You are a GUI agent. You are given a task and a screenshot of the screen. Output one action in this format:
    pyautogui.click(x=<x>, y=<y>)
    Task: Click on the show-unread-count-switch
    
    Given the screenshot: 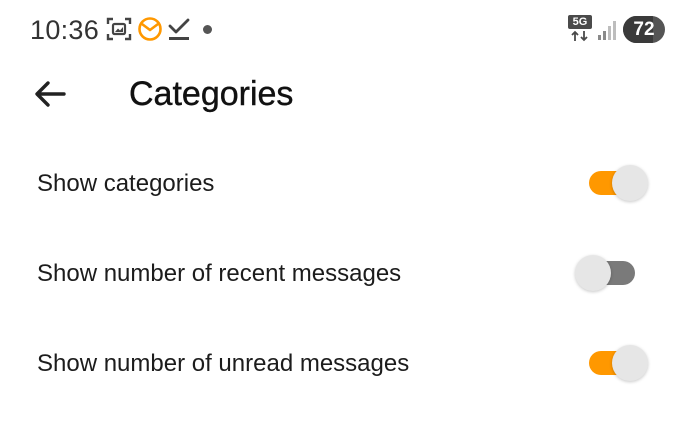 What is the action you would take?
    pyautogui.click(x=622, y=363)
    